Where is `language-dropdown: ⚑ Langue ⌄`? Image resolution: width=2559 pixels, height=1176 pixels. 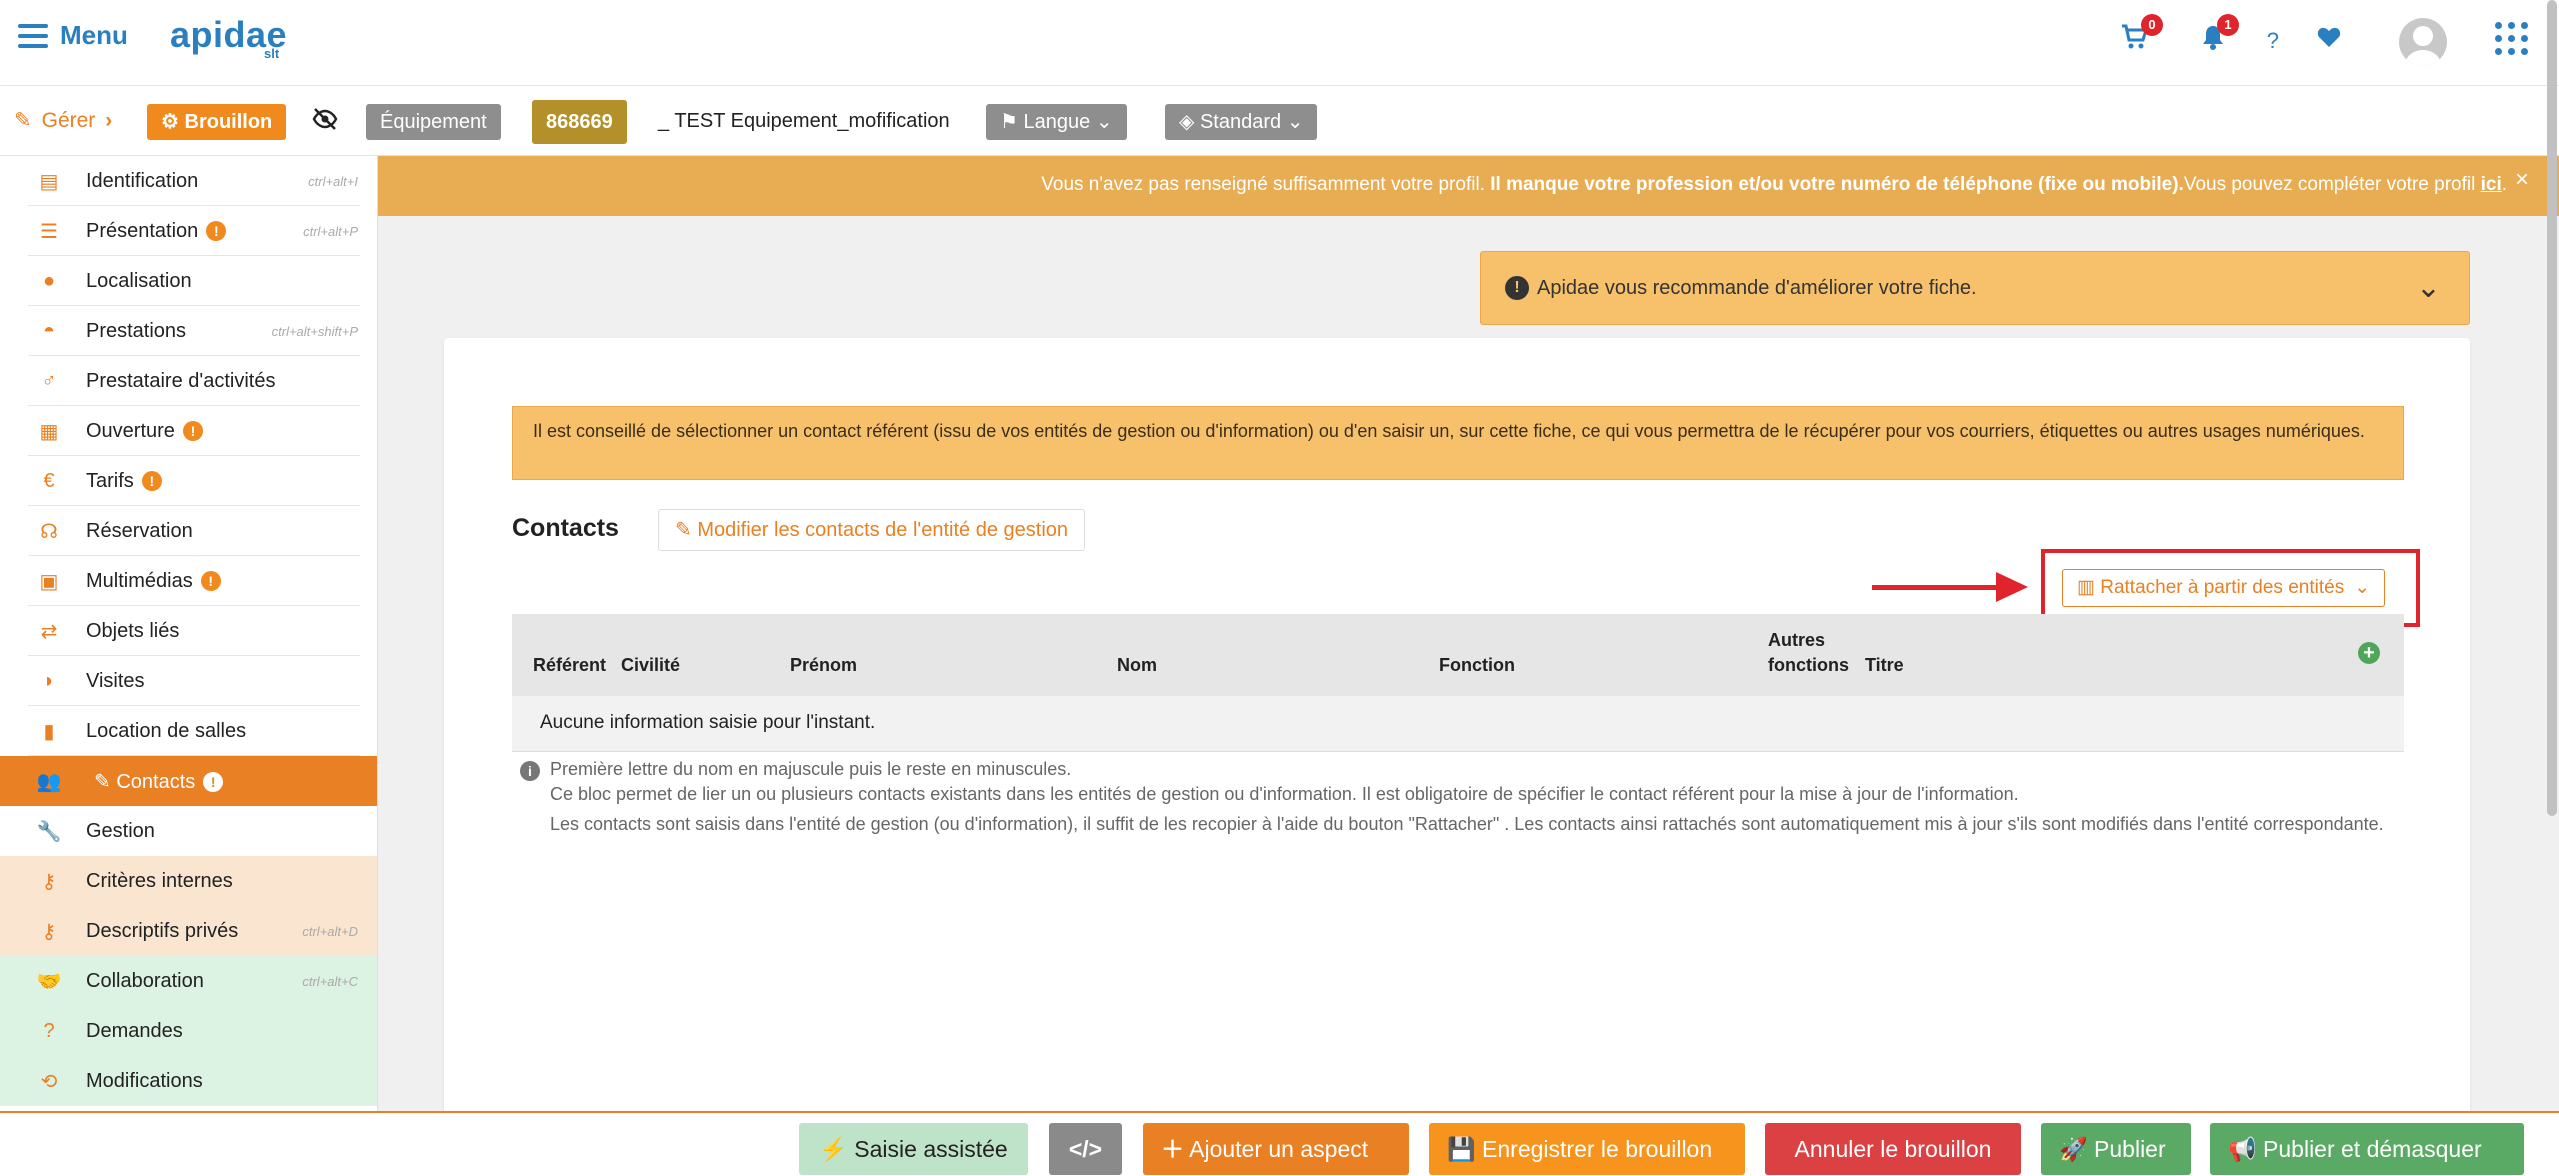 language-dropdown: ⚑ Langue ⌄ is located at coordinates (1056, 122).